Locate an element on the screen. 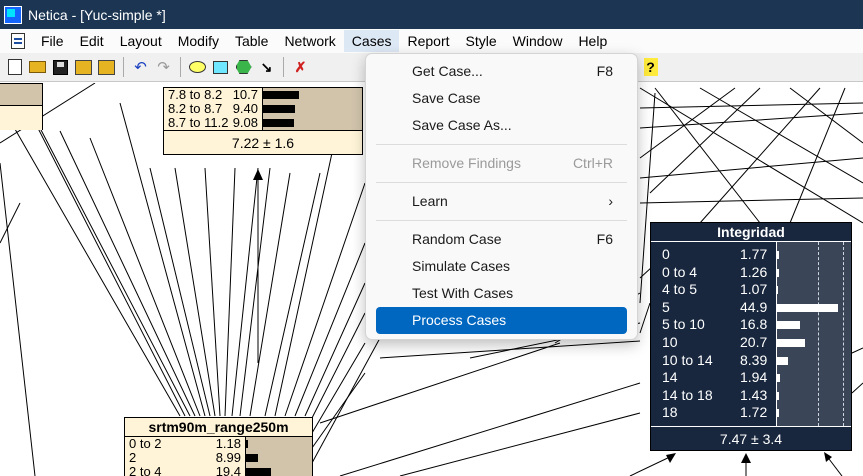 The height and width of the screenshot is (476, 863). state-row: 0 to 4 1.26 is located at coordinates (713, 273).